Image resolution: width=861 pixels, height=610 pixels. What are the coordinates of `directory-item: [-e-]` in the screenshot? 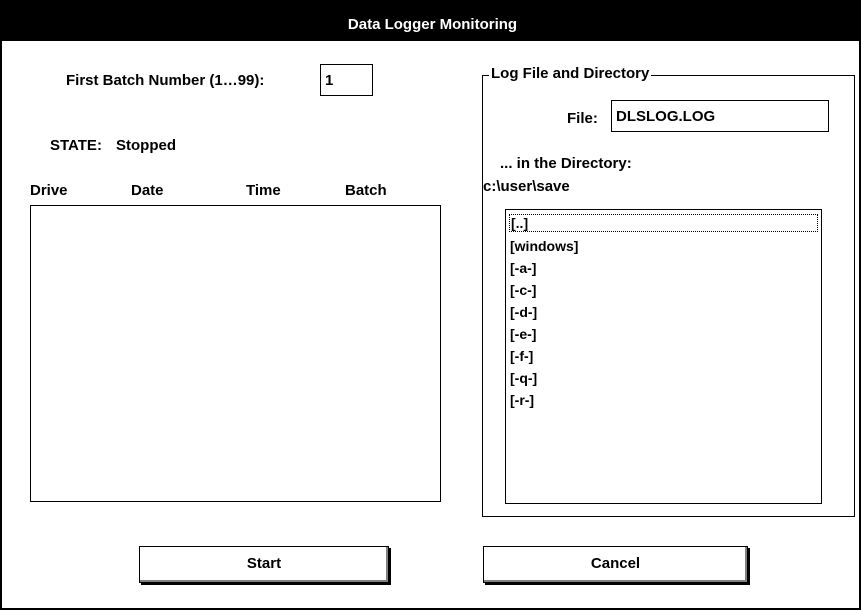 It's located at (523, 334).